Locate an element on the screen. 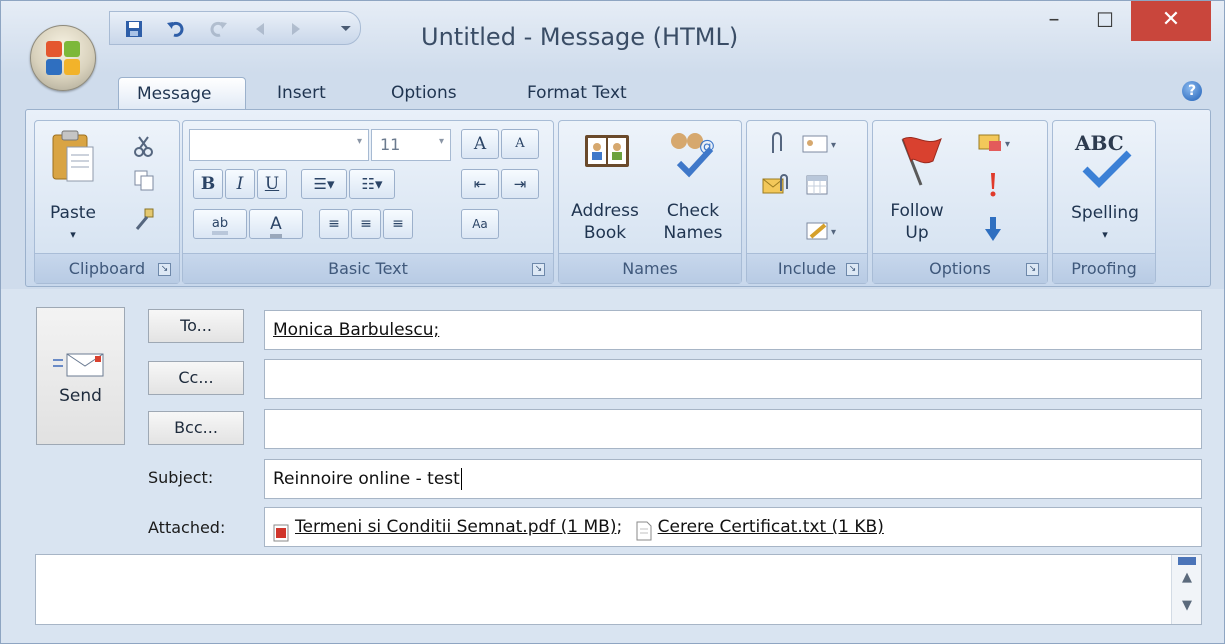  text-file-icon is located at coordinates (644, 529).